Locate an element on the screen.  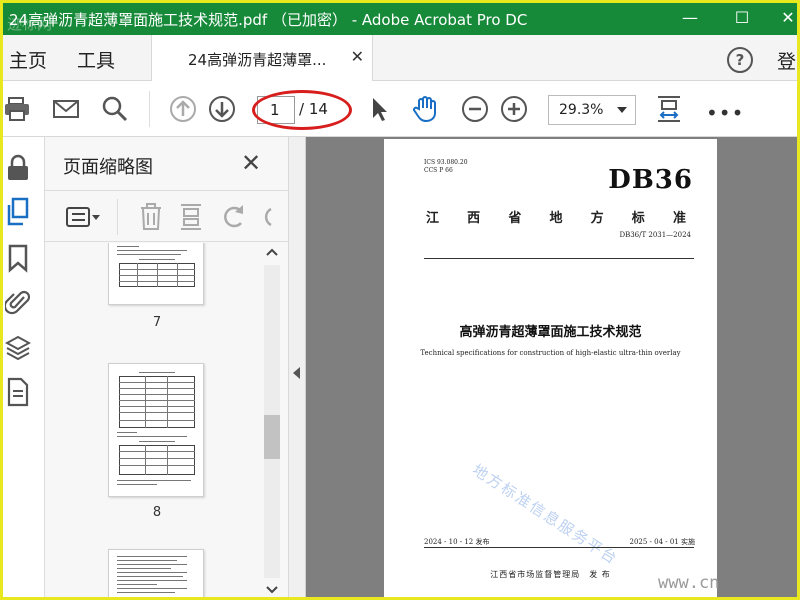
zoom-value: 29.3% is located at coordinates (581, 110).